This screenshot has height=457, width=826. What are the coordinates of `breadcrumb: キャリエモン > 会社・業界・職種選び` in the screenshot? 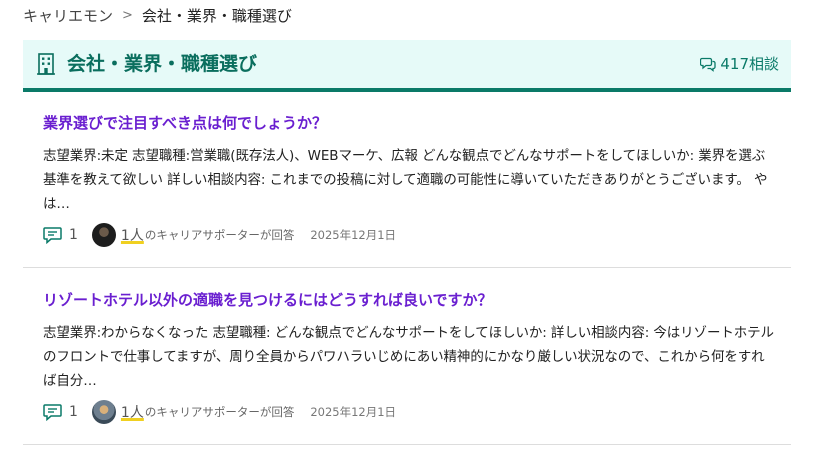 It's located at (157, 16).